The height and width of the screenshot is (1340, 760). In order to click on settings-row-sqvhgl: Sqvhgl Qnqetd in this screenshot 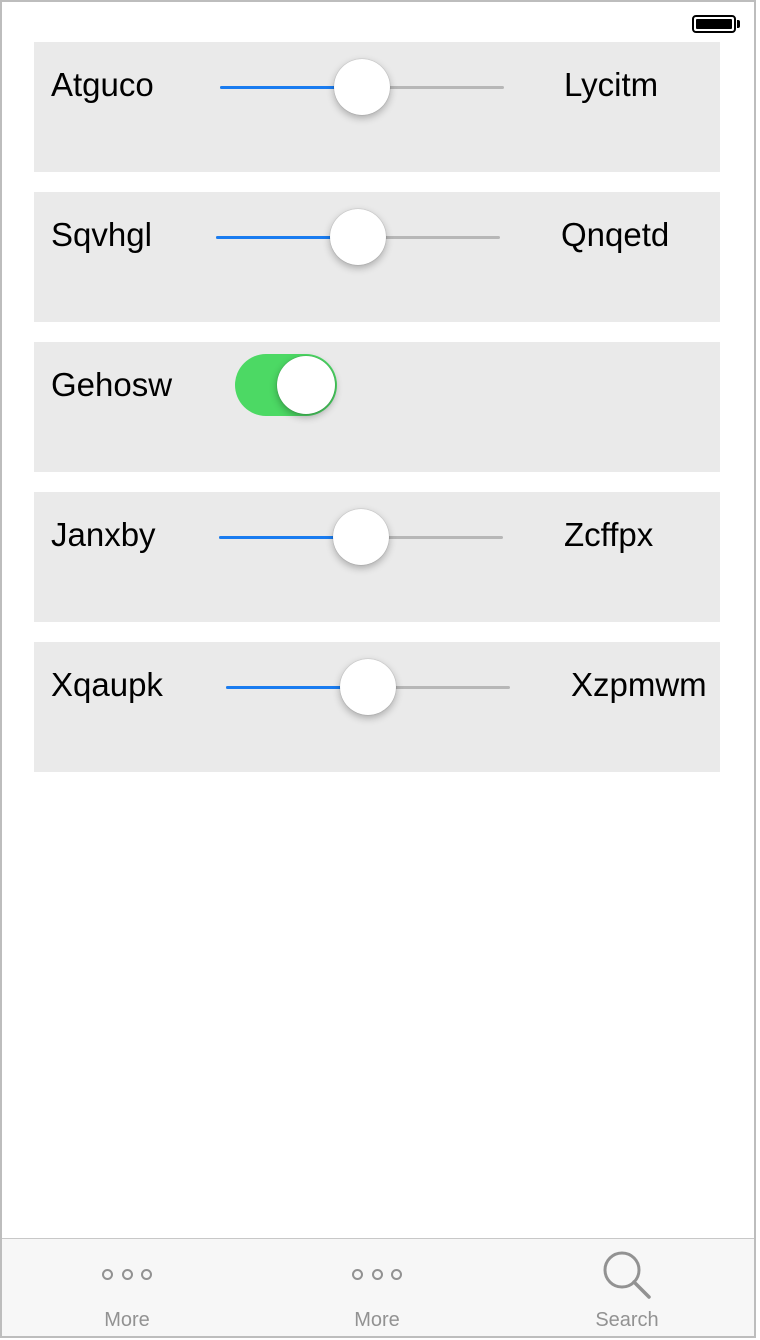, I will do `click(377, 257)`.